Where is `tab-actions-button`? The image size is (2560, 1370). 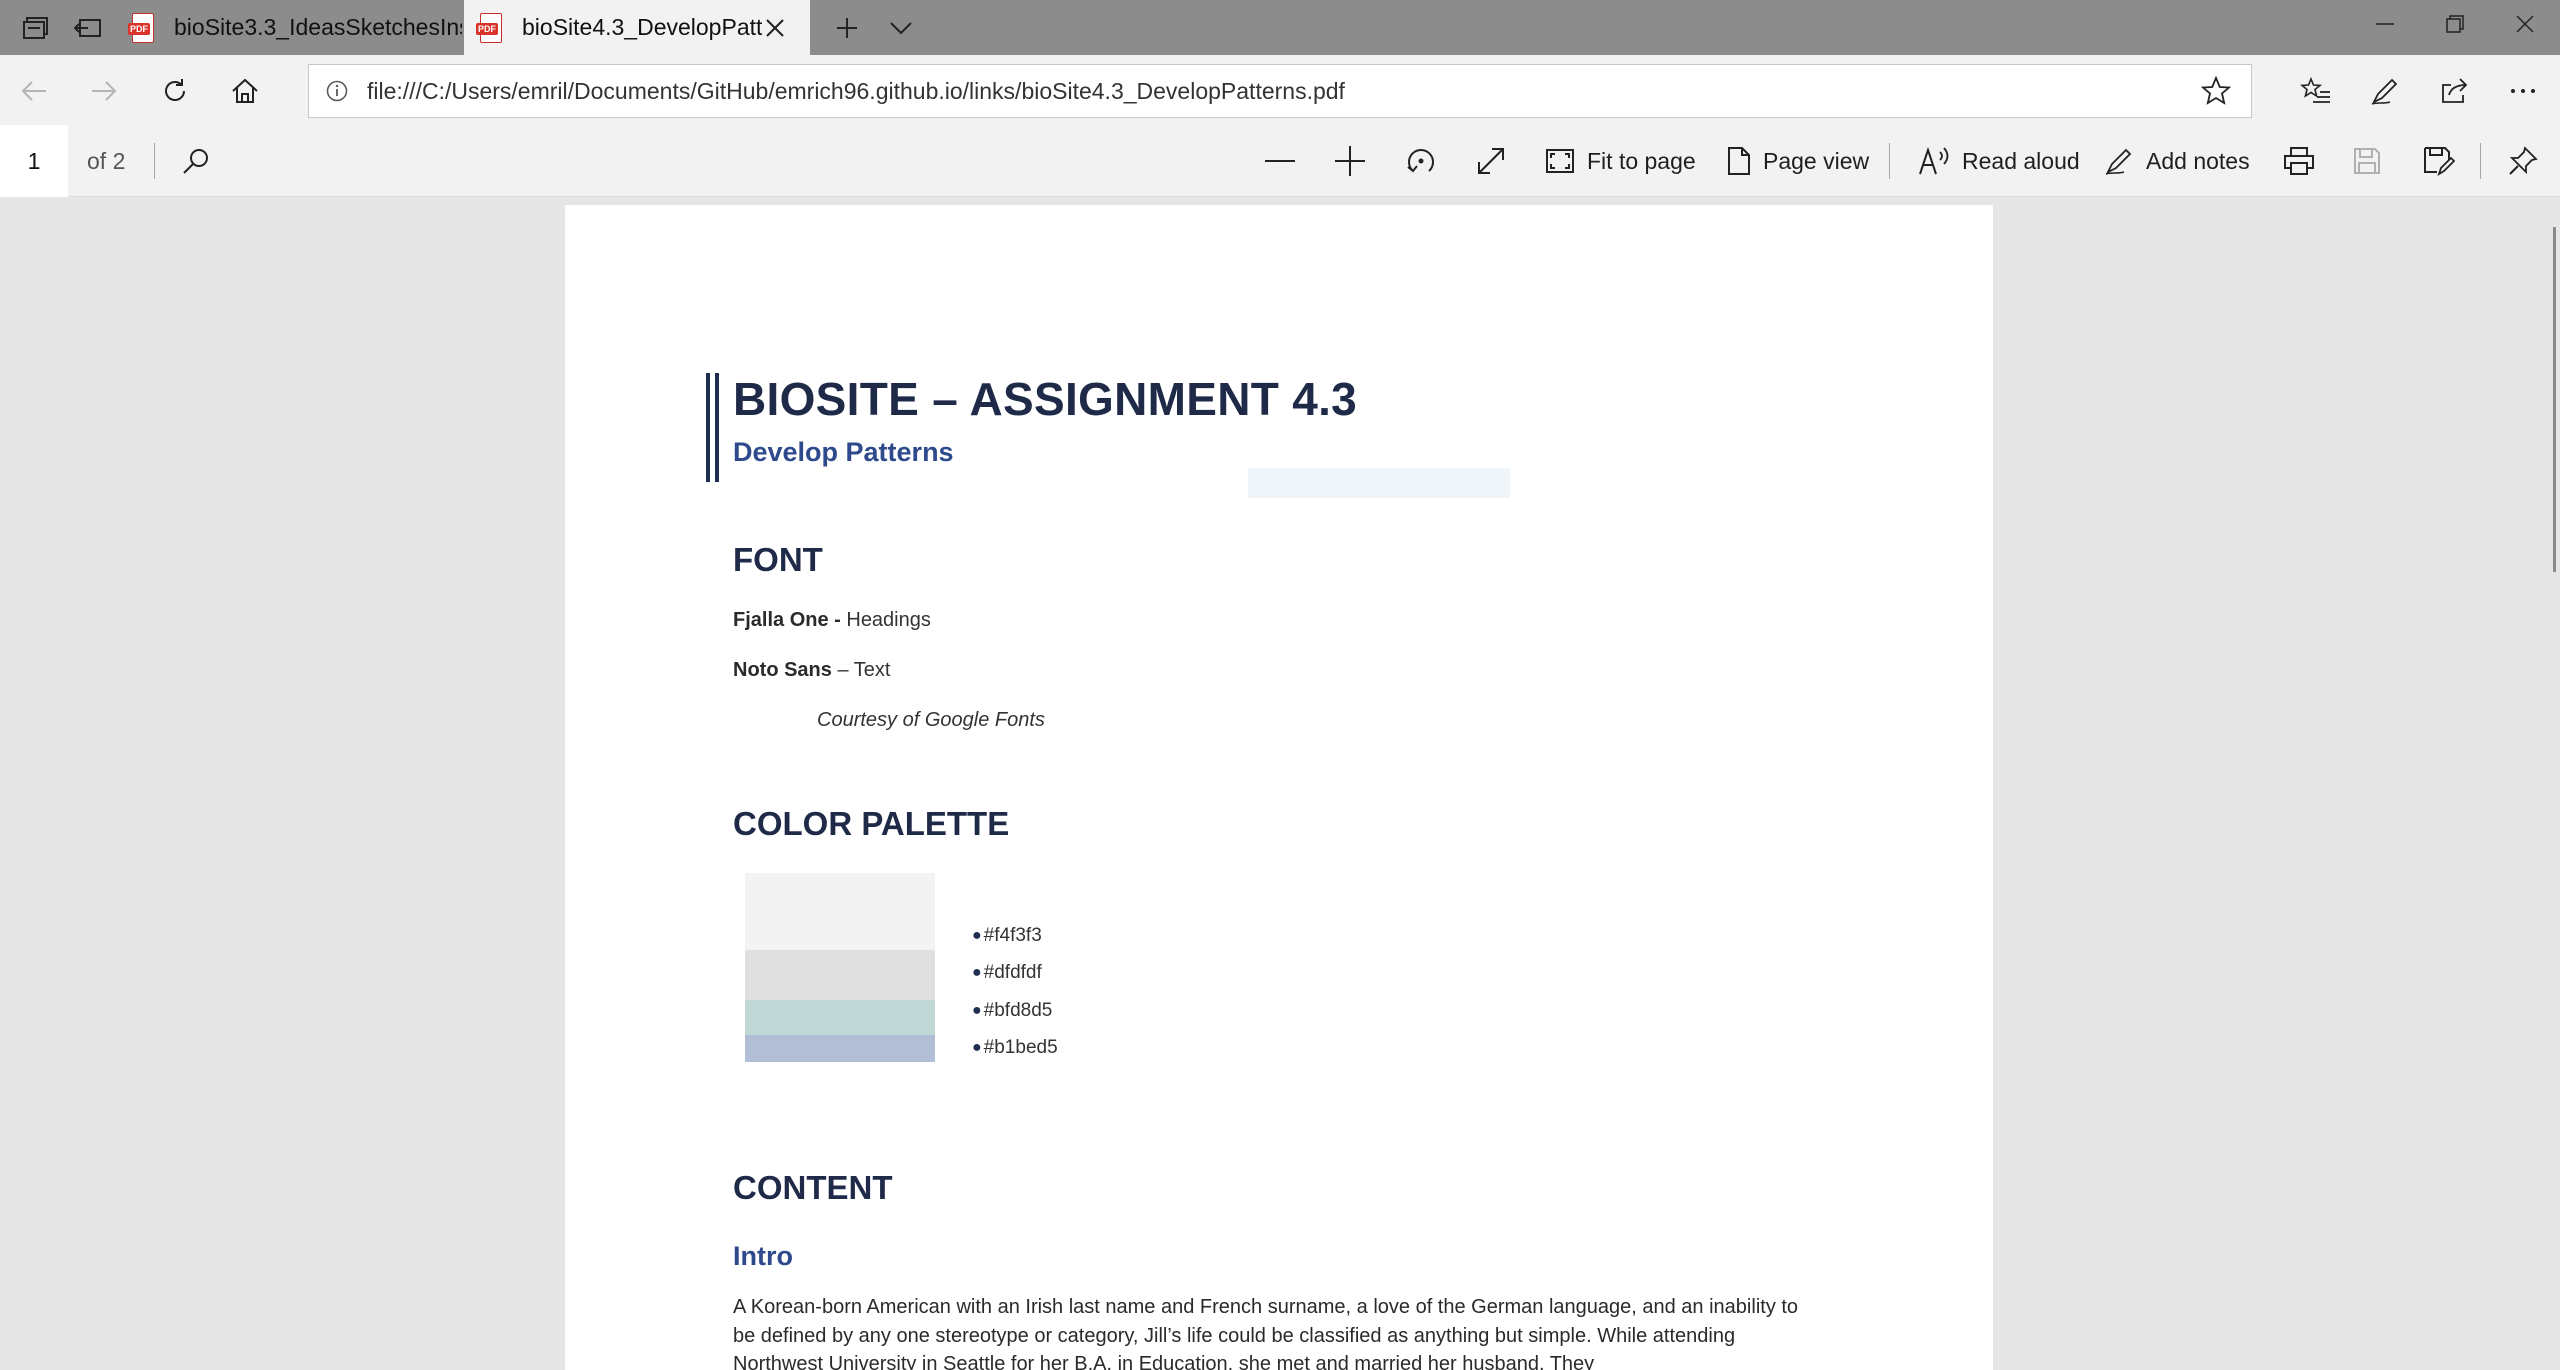 tab-actions-button is located at coordinates (36, 27).